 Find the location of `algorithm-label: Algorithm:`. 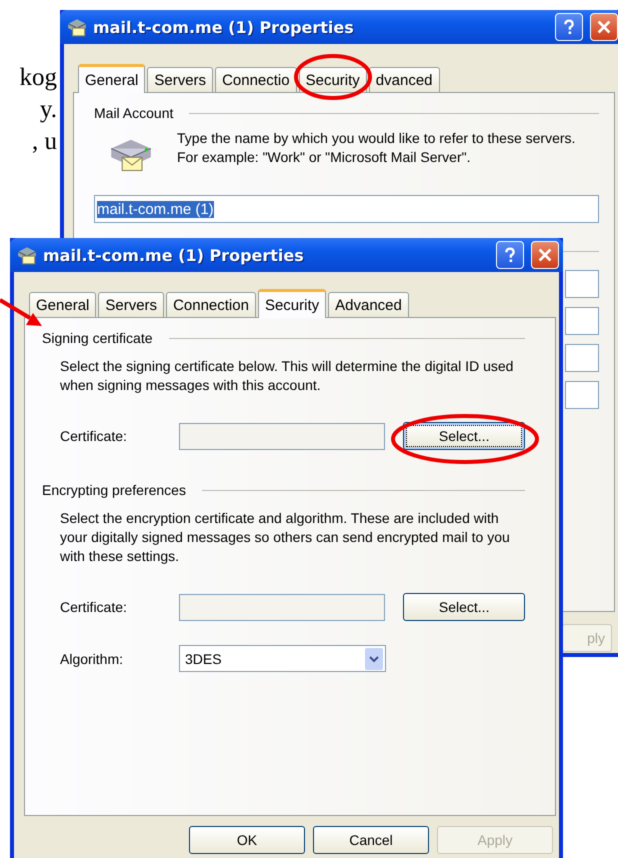

algorithm-label: Algorithm: is located at coordinates (92, 658).